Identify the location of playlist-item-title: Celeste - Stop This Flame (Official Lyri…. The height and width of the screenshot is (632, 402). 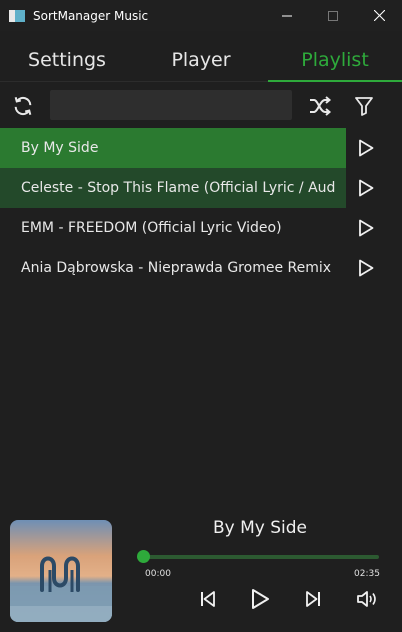
(173, 188).